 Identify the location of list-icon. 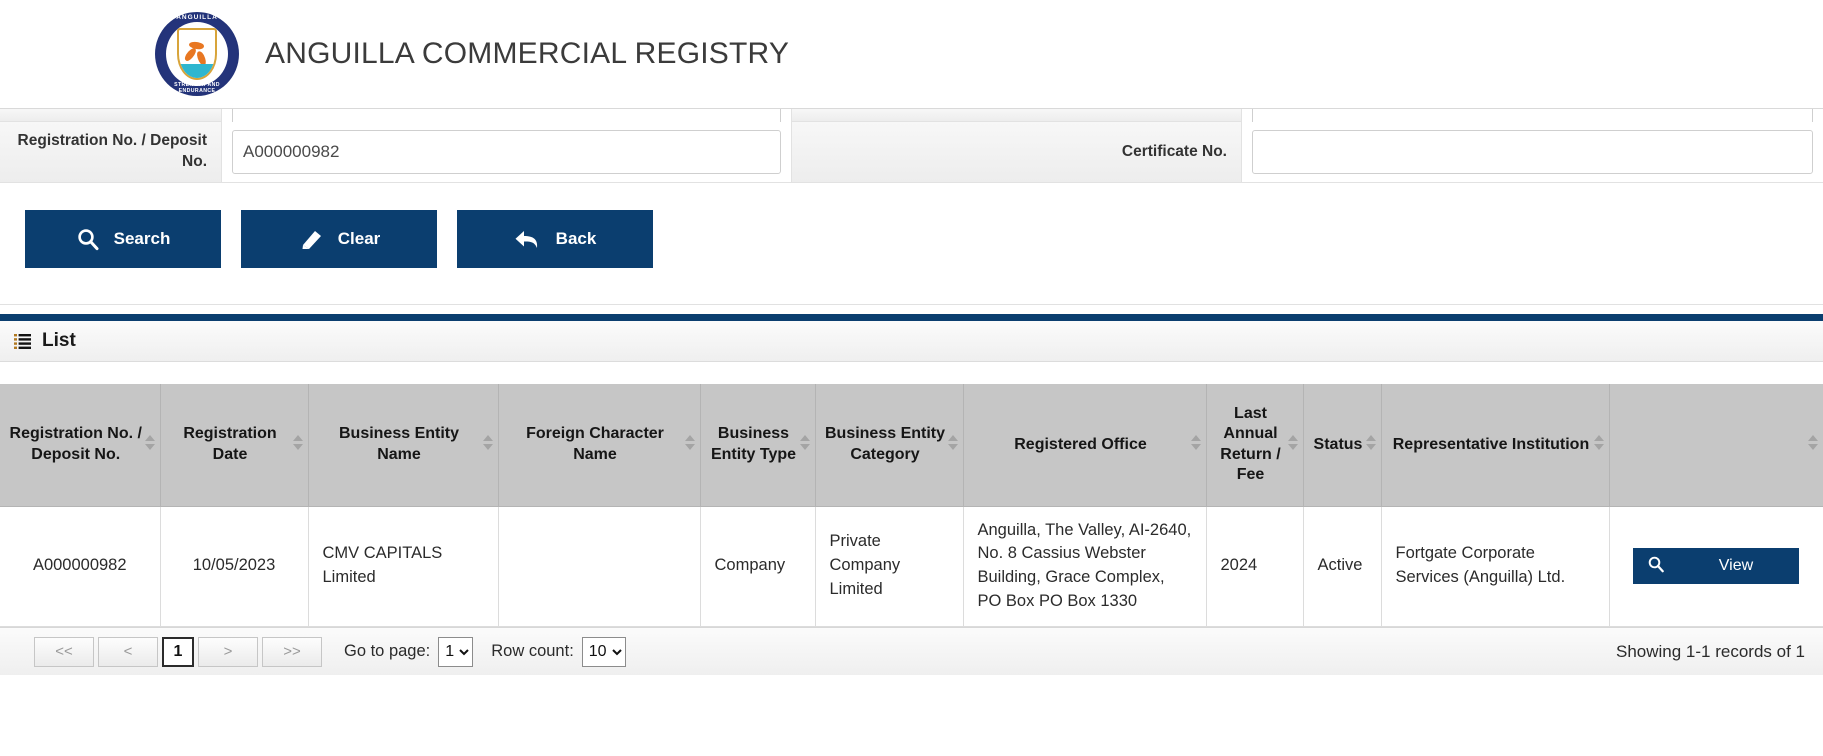
(22, 341).